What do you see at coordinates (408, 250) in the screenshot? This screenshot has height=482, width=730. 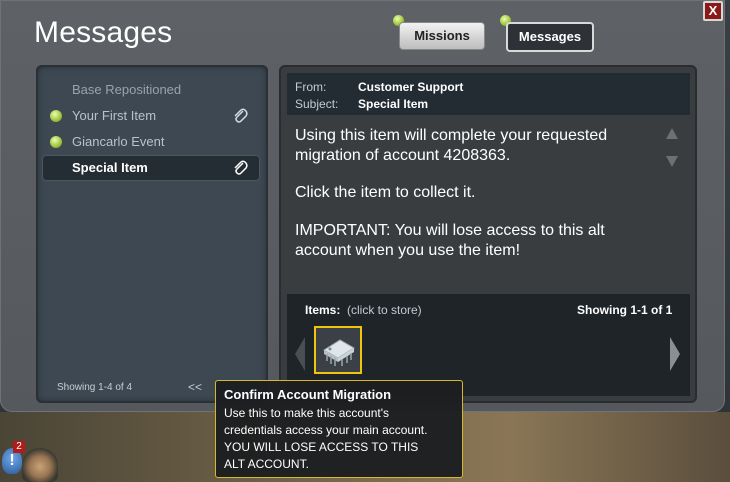 I see `message-body-line: account when you use the item!` at bounding box center [408, 250].